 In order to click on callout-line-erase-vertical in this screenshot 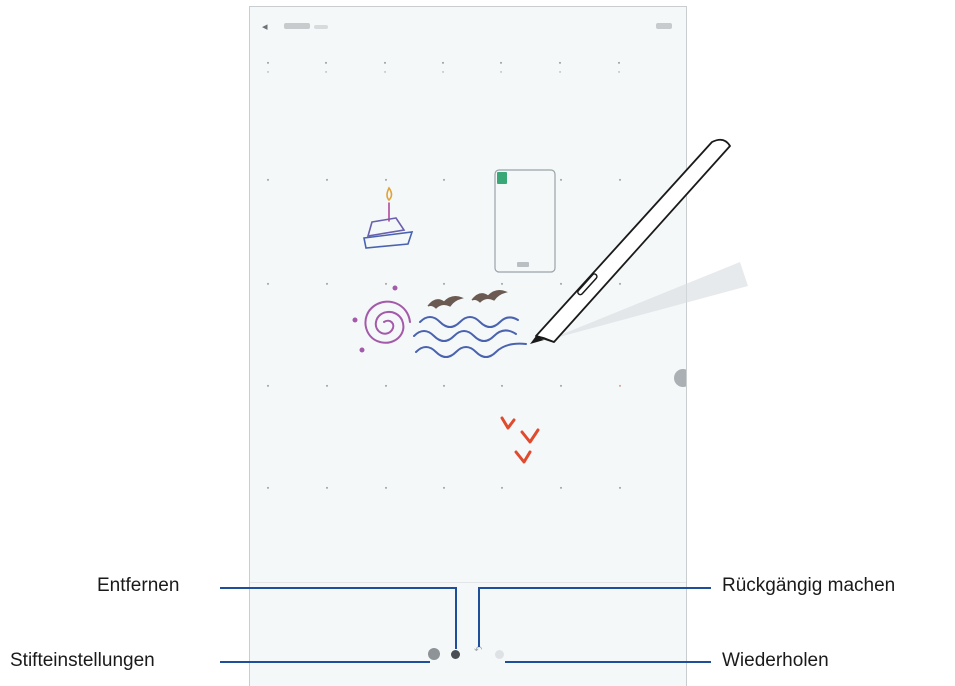, I will do `click(456, 618)`.